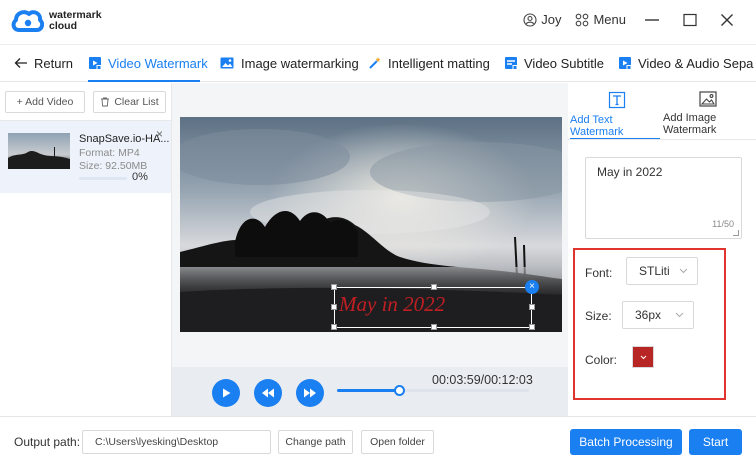 Image resolution: width=756 pixels, height=466 pixels. Describe the element at coordinates (227, 62) in the screenshot. I see `image-icon` at that location.